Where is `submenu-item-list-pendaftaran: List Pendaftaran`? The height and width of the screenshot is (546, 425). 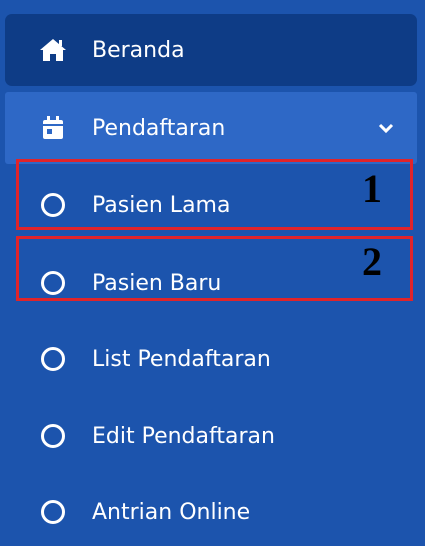
submenu-item-list-pendaftaran: List Pendaftaran is located at coordinates (211, 359).